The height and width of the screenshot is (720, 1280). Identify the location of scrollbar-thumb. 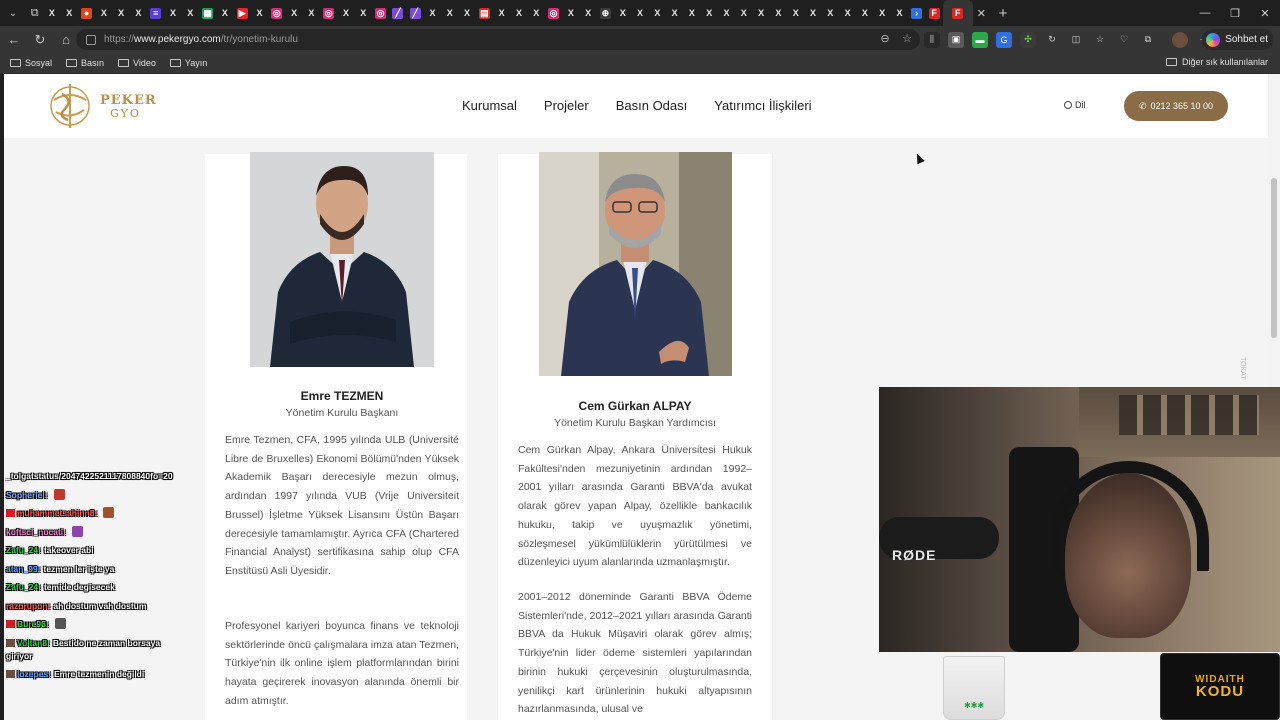
(1274, 258).